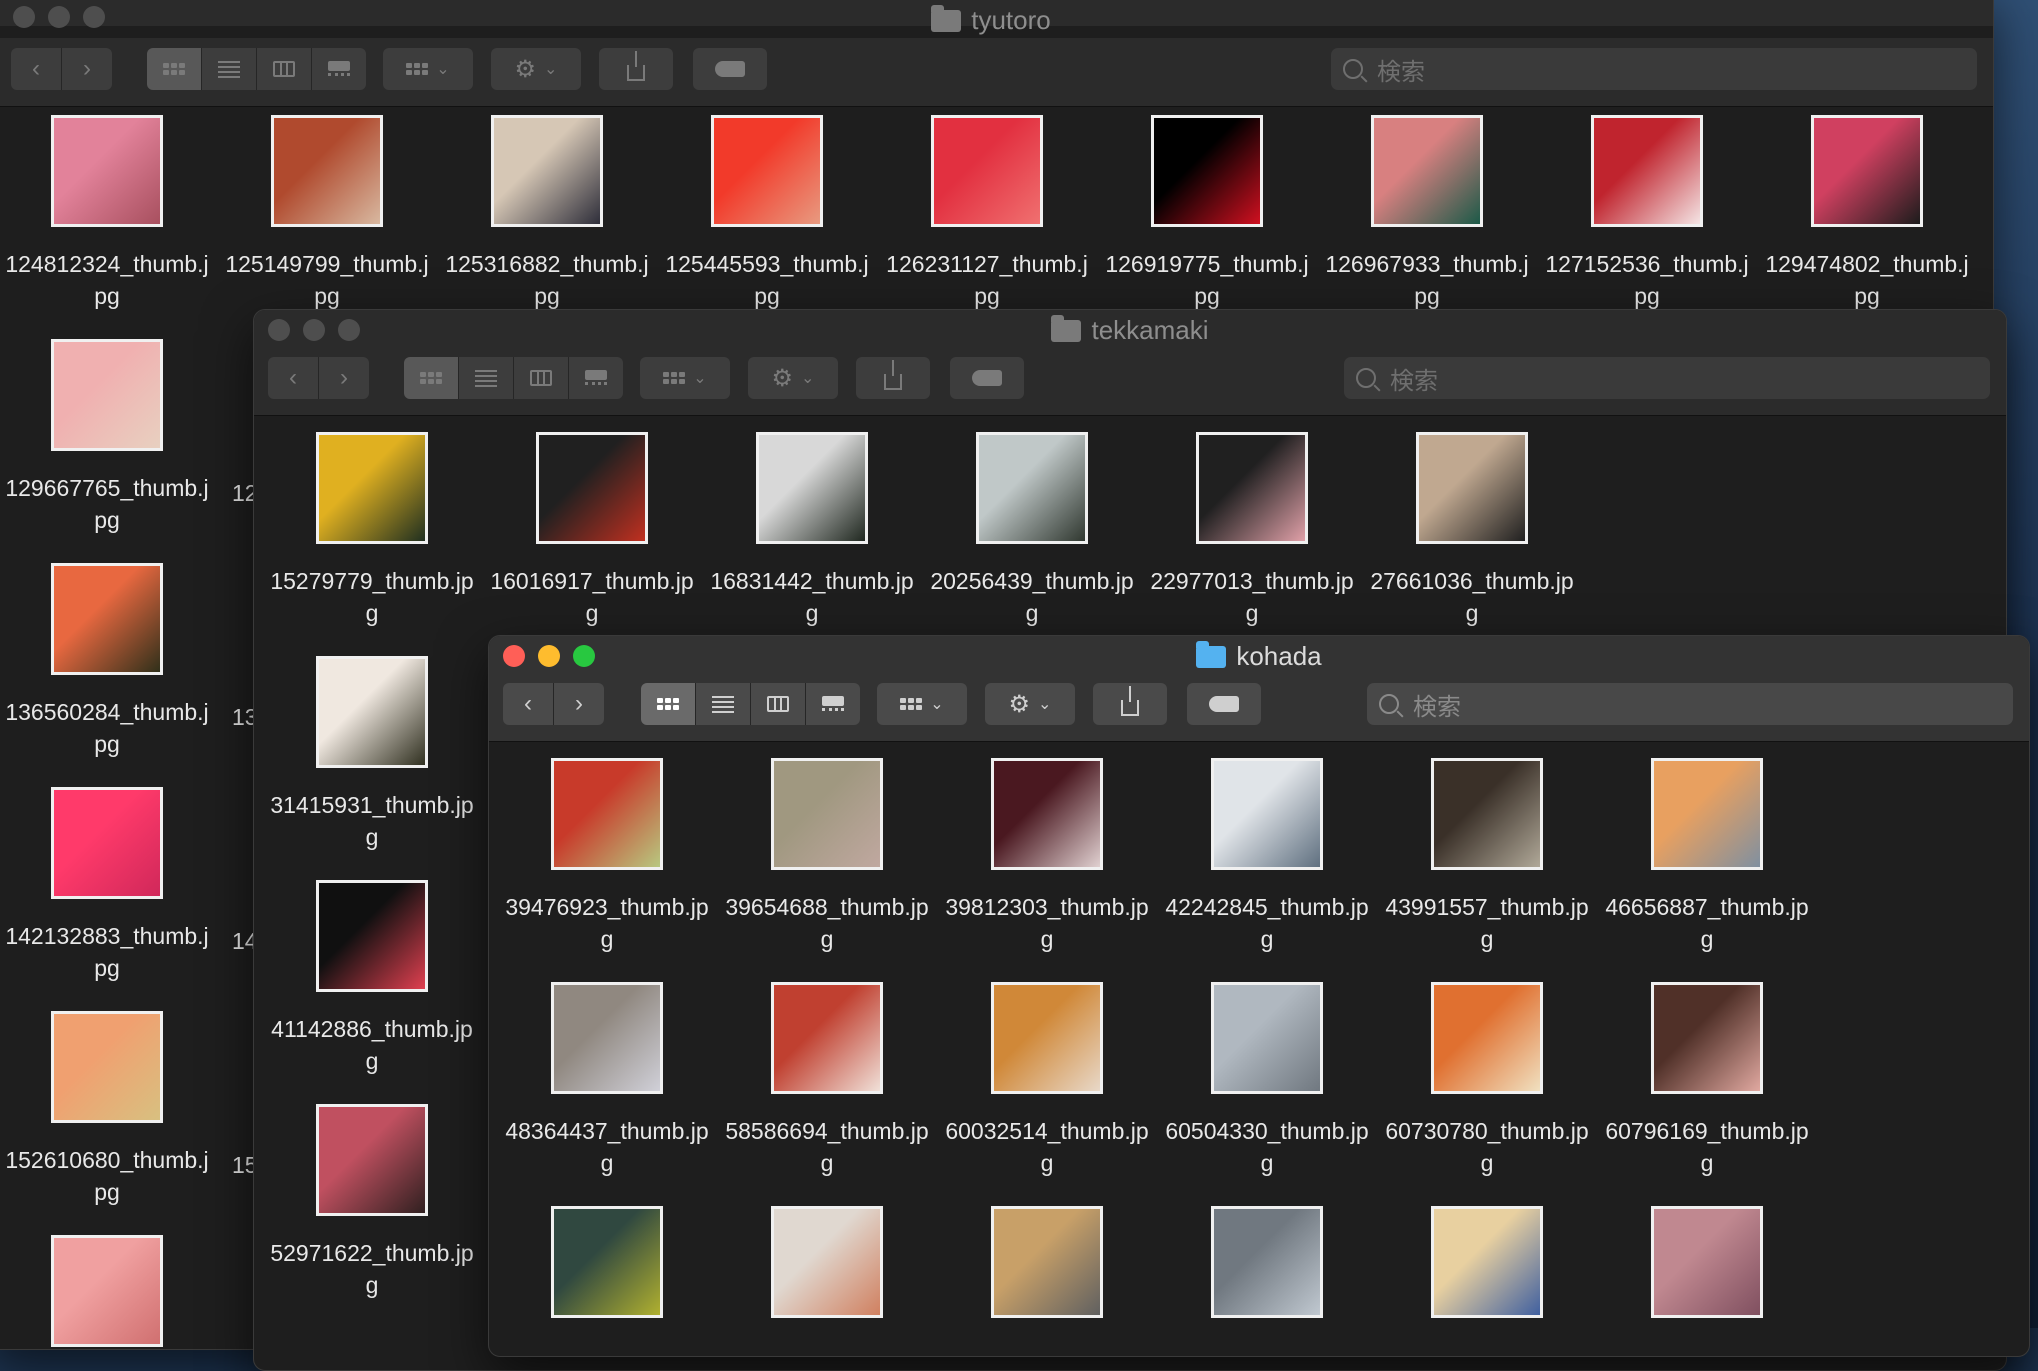 The image size is (2038, 1371). I want to click on file-item: 48364437_thumb.jpg, so click(607, 1080).